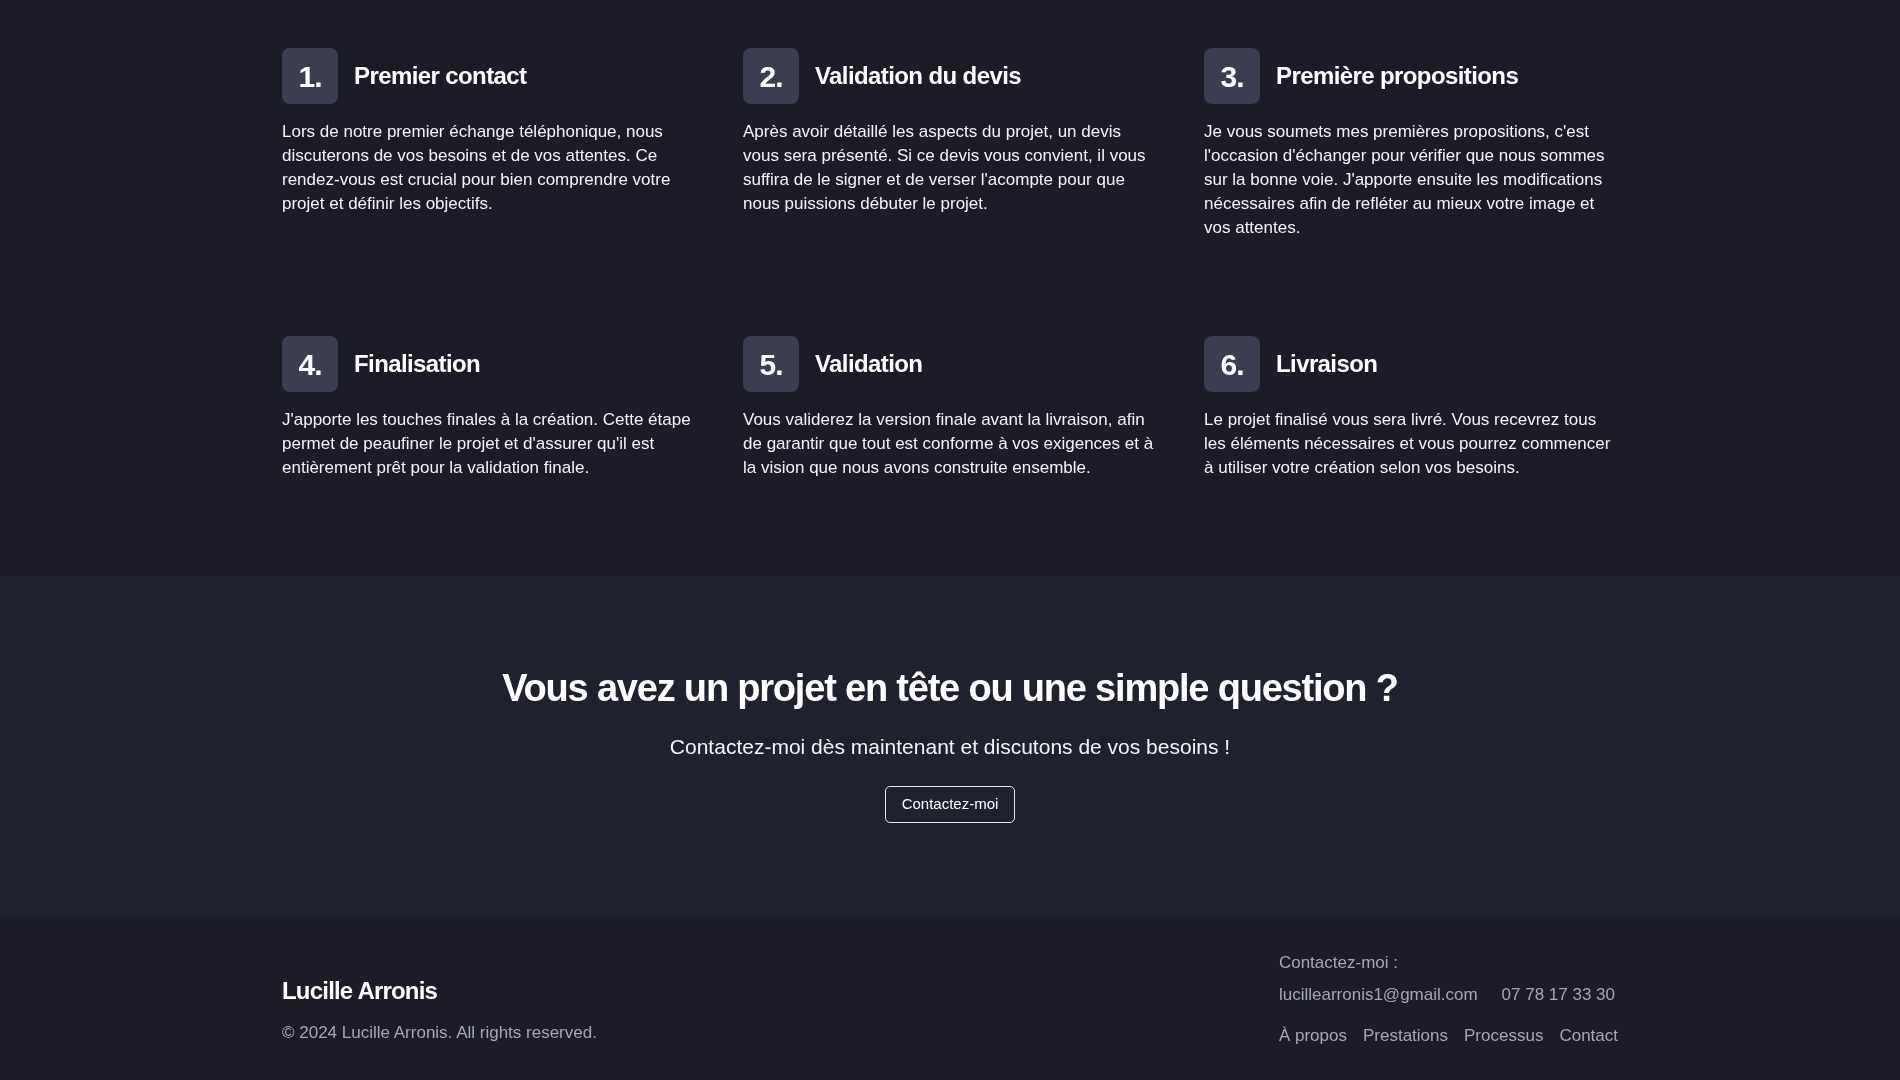 The width and height of the screenshot is (1900, 1080). What do you see at coordinates (771, 364) in the screenshot?
I see `step-number: 5.` at bounding box center [771, 364].